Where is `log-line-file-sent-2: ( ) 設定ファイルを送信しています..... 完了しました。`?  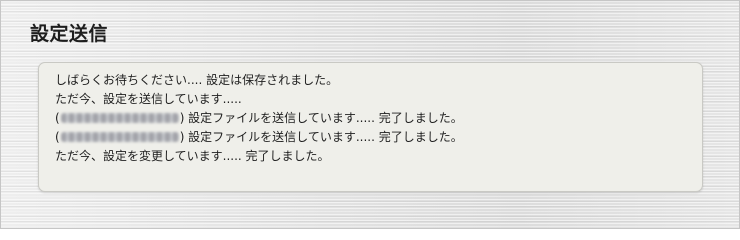
log-line-file-sent-2: ( ) 設定ファイルを送信しています..... 完了しました。 is located at coordinates (370, 137).